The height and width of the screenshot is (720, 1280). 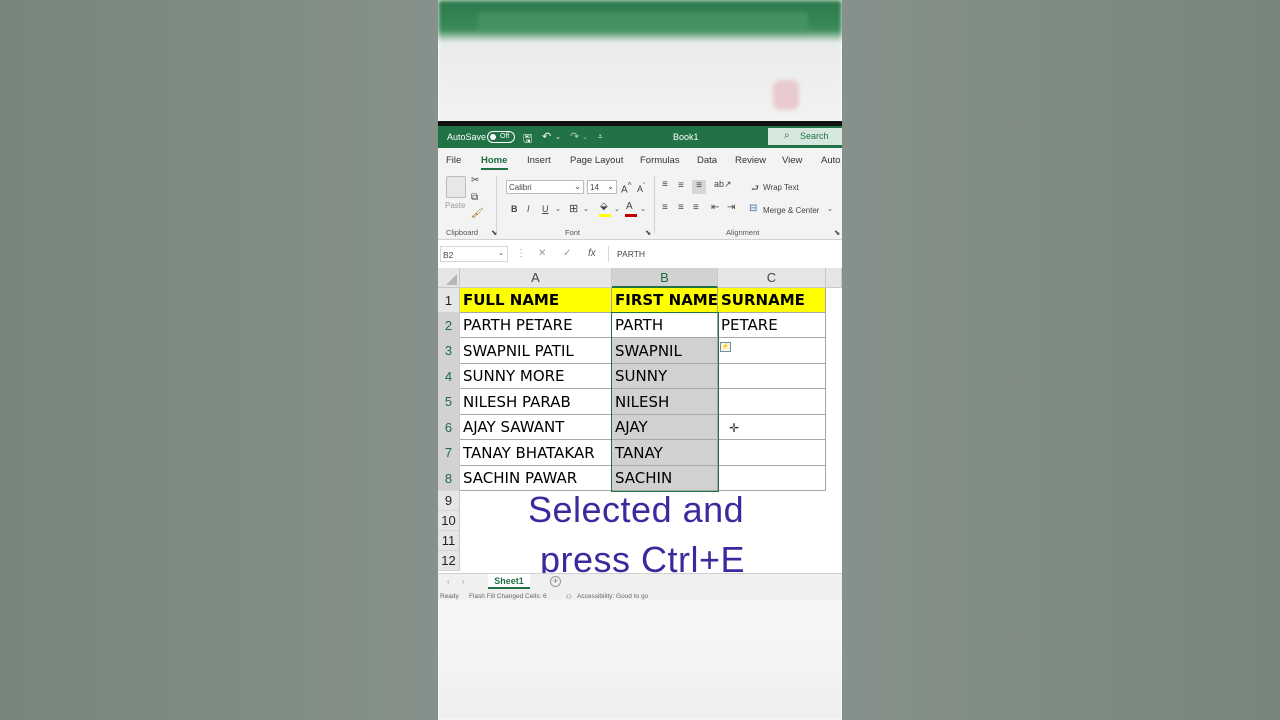 What do you see at coordinates (596, 160) in the screenshot?
I see `tab-page-layout: Page Layout` at bounding box center [596, 160].